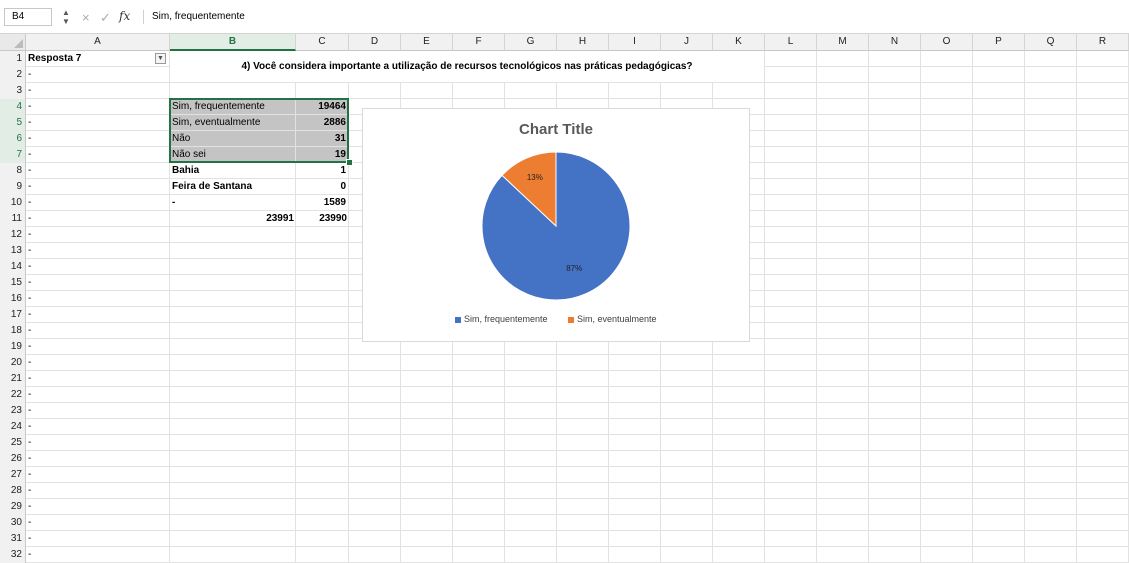 The width and height of the screenshot is (1129, 563). Describe the element at coordinates (160, 58) in the screenshot. I see `filter-dropdown-icon: ▼` at that location.